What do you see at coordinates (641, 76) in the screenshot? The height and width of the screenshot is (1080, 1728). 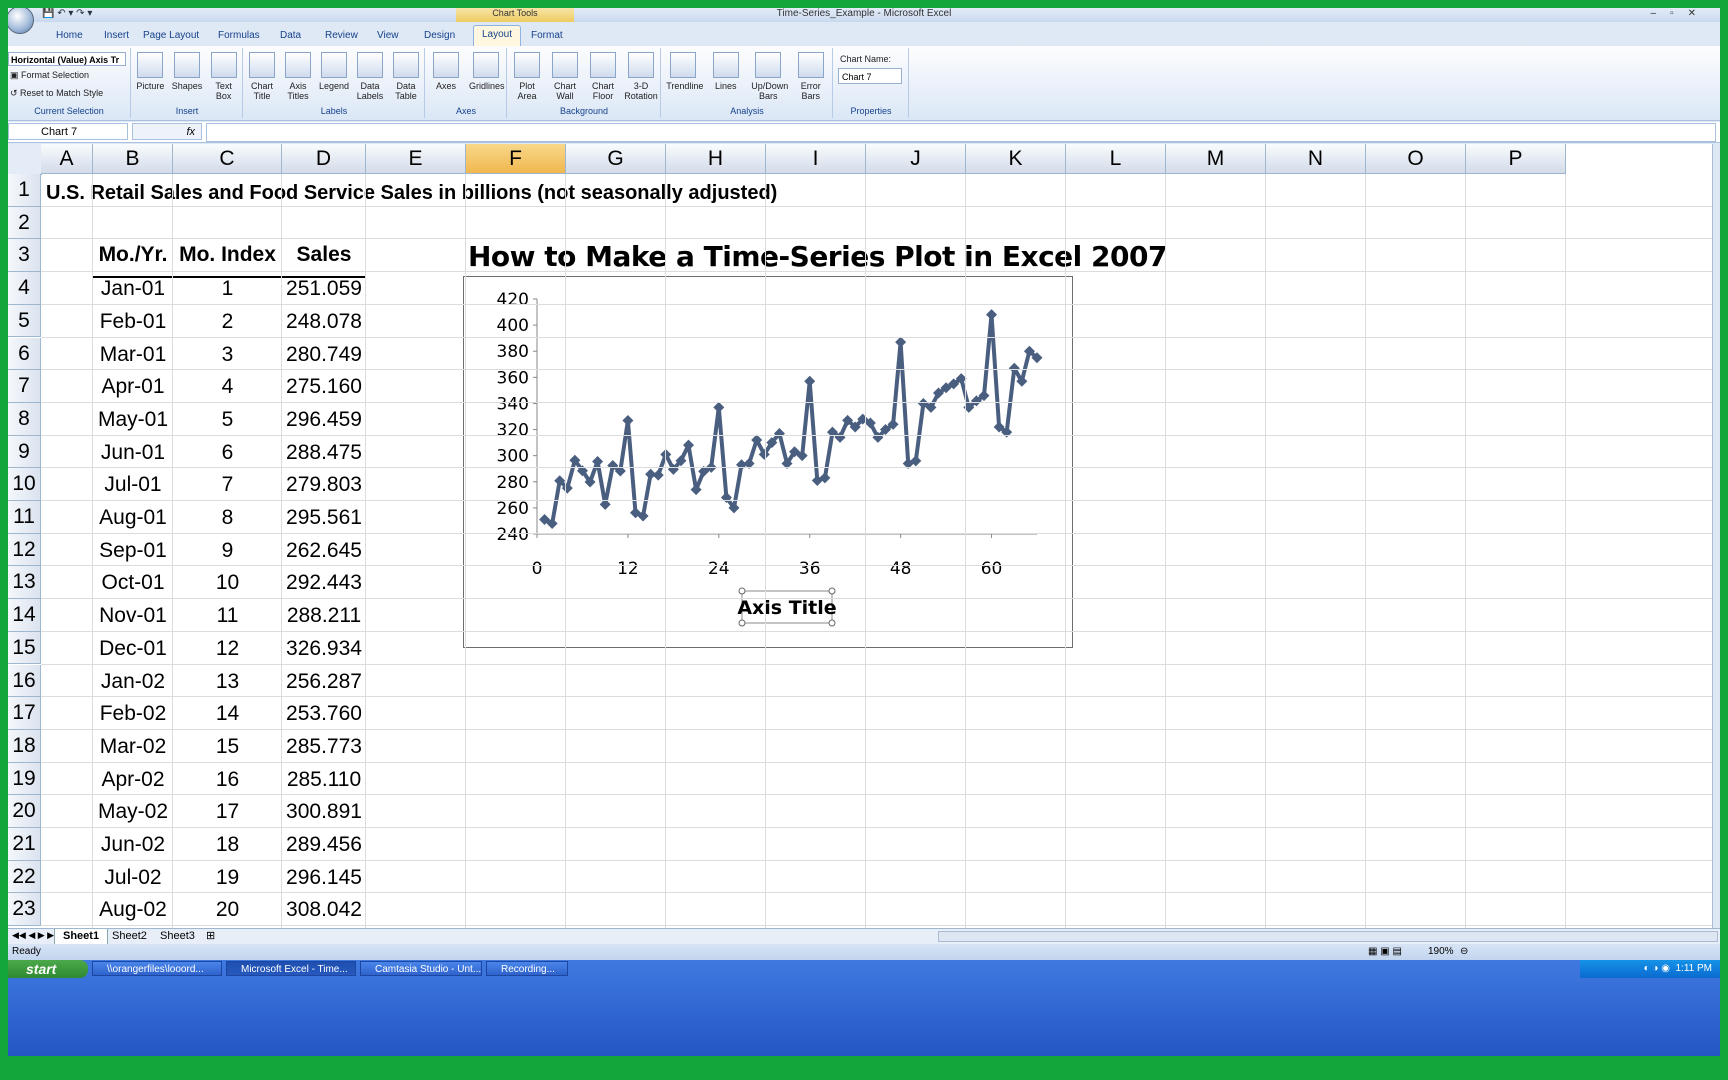 I see `background-3-d-rotation-button: 3-D Rotation` at bounding box center [641, 76].